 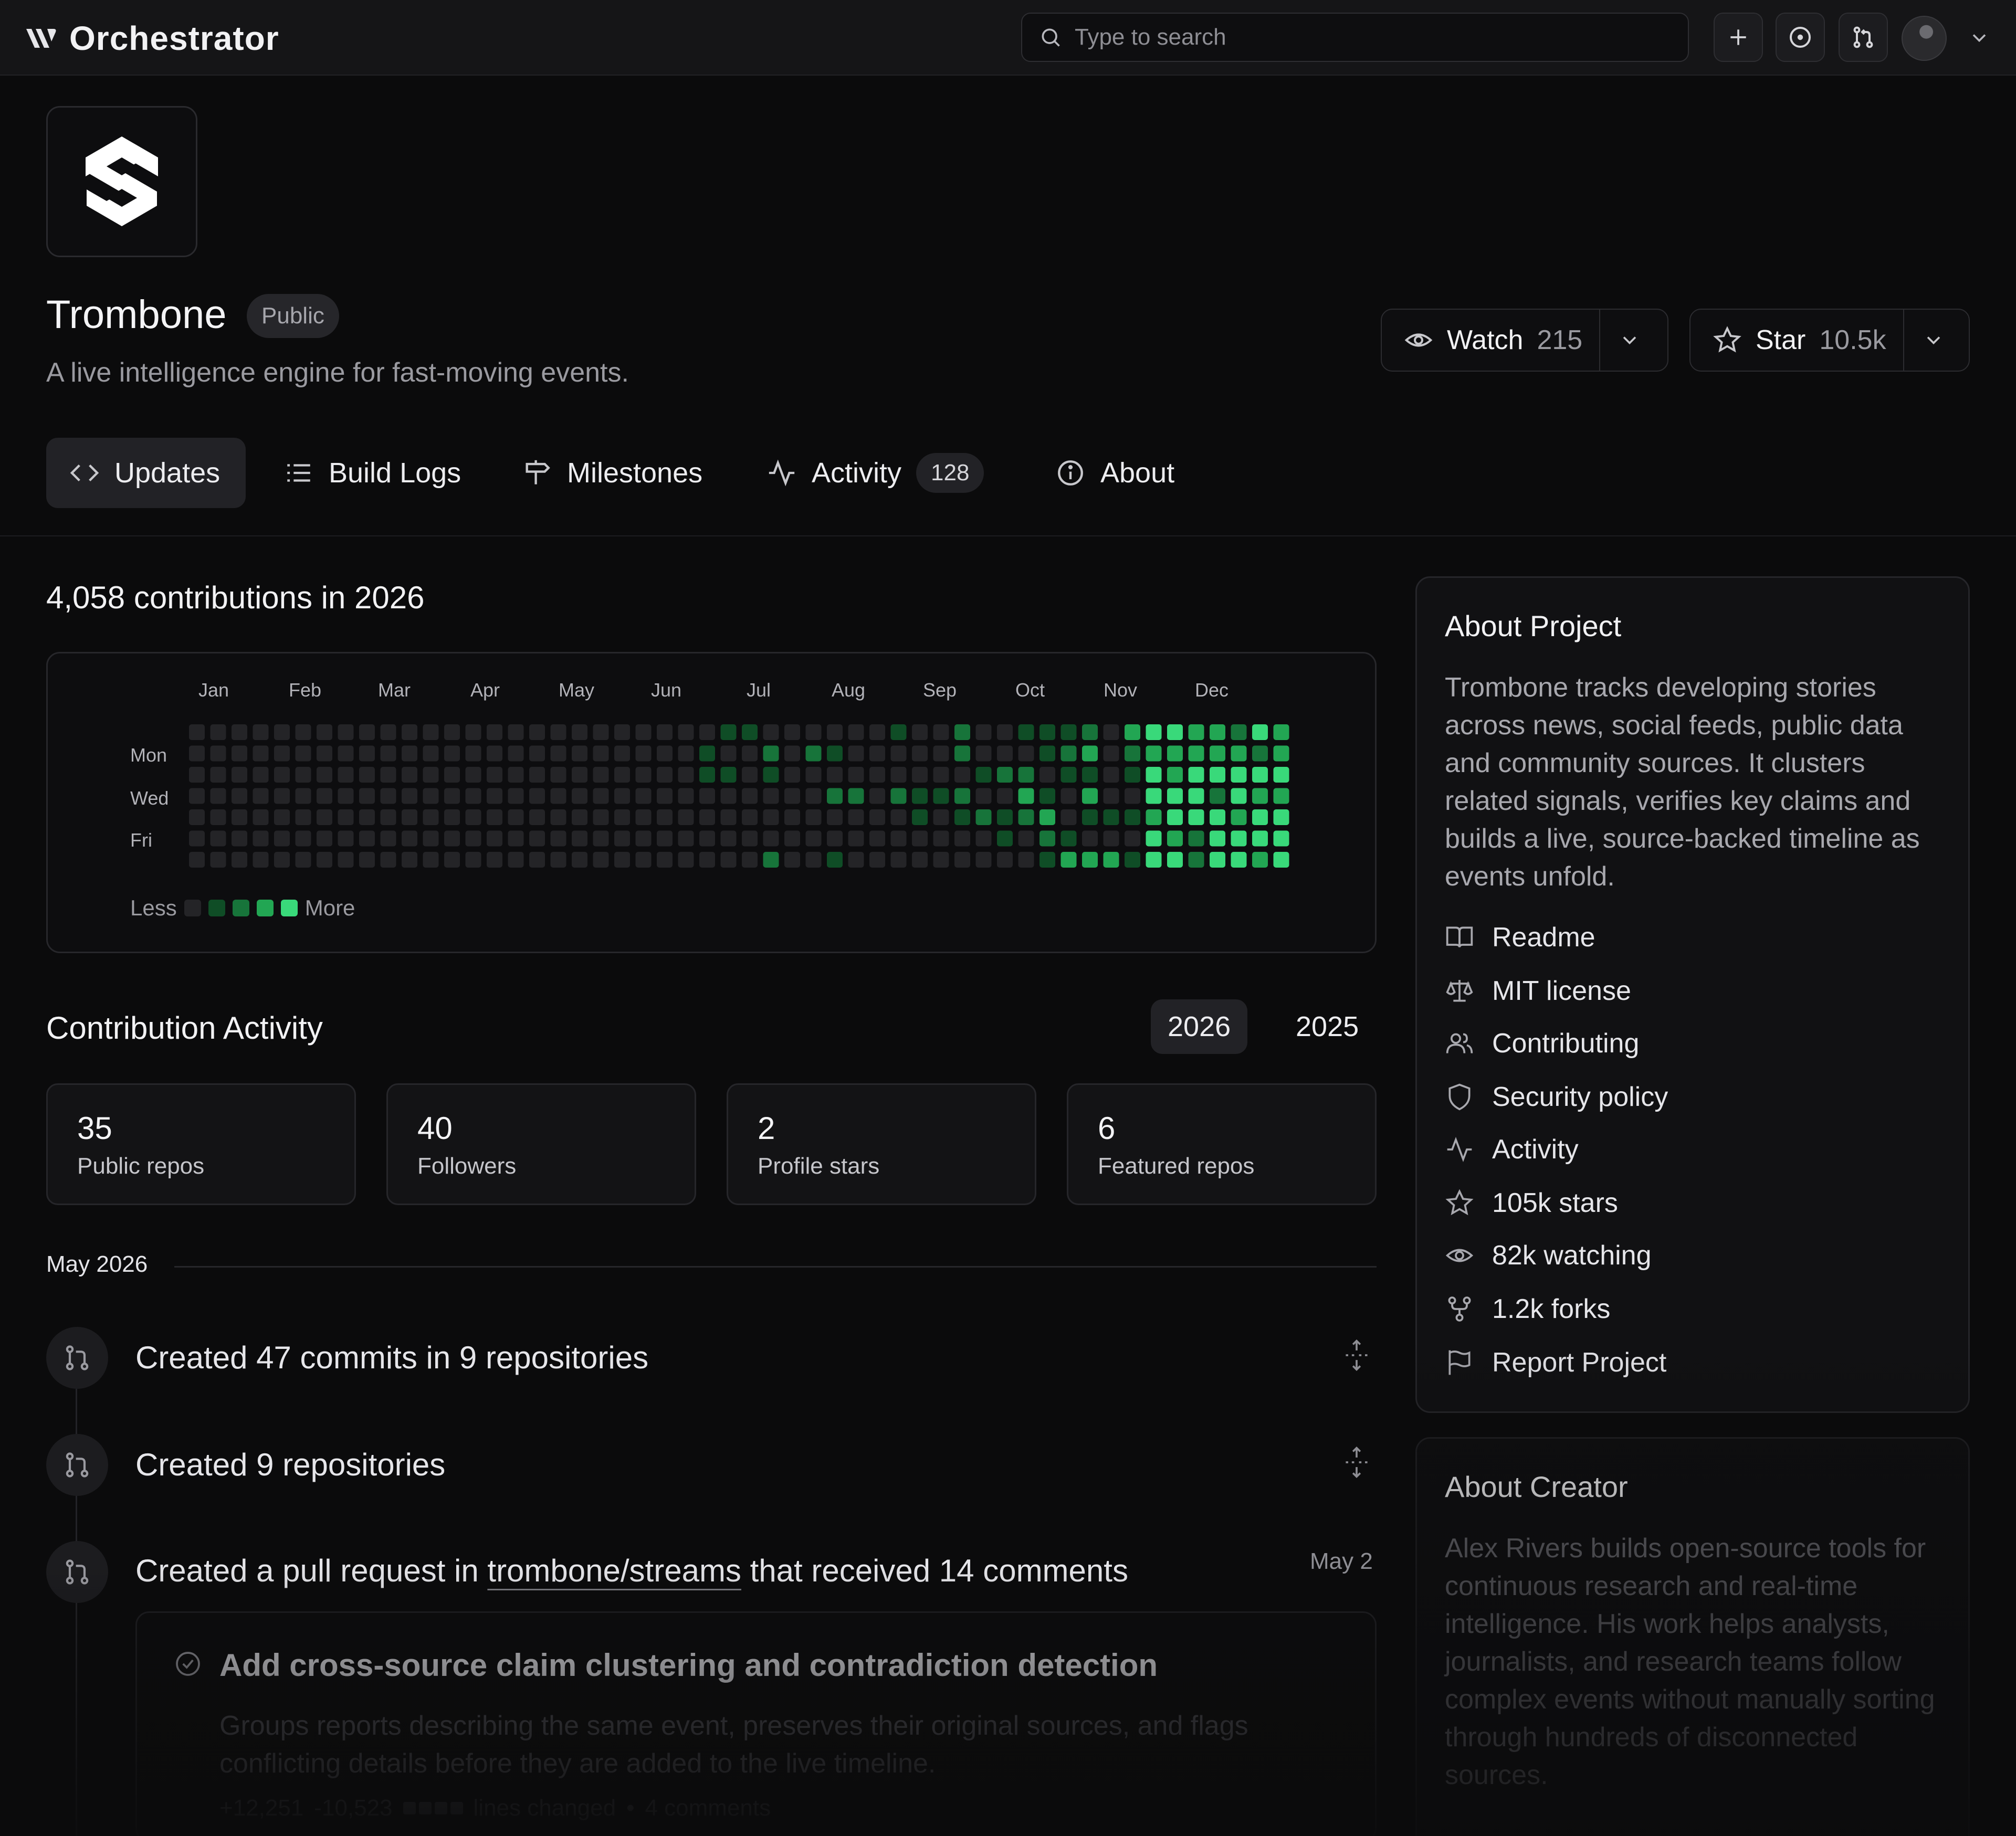 I want to click on security-policy-link: Security policy, so click(x=1556, y=1097).